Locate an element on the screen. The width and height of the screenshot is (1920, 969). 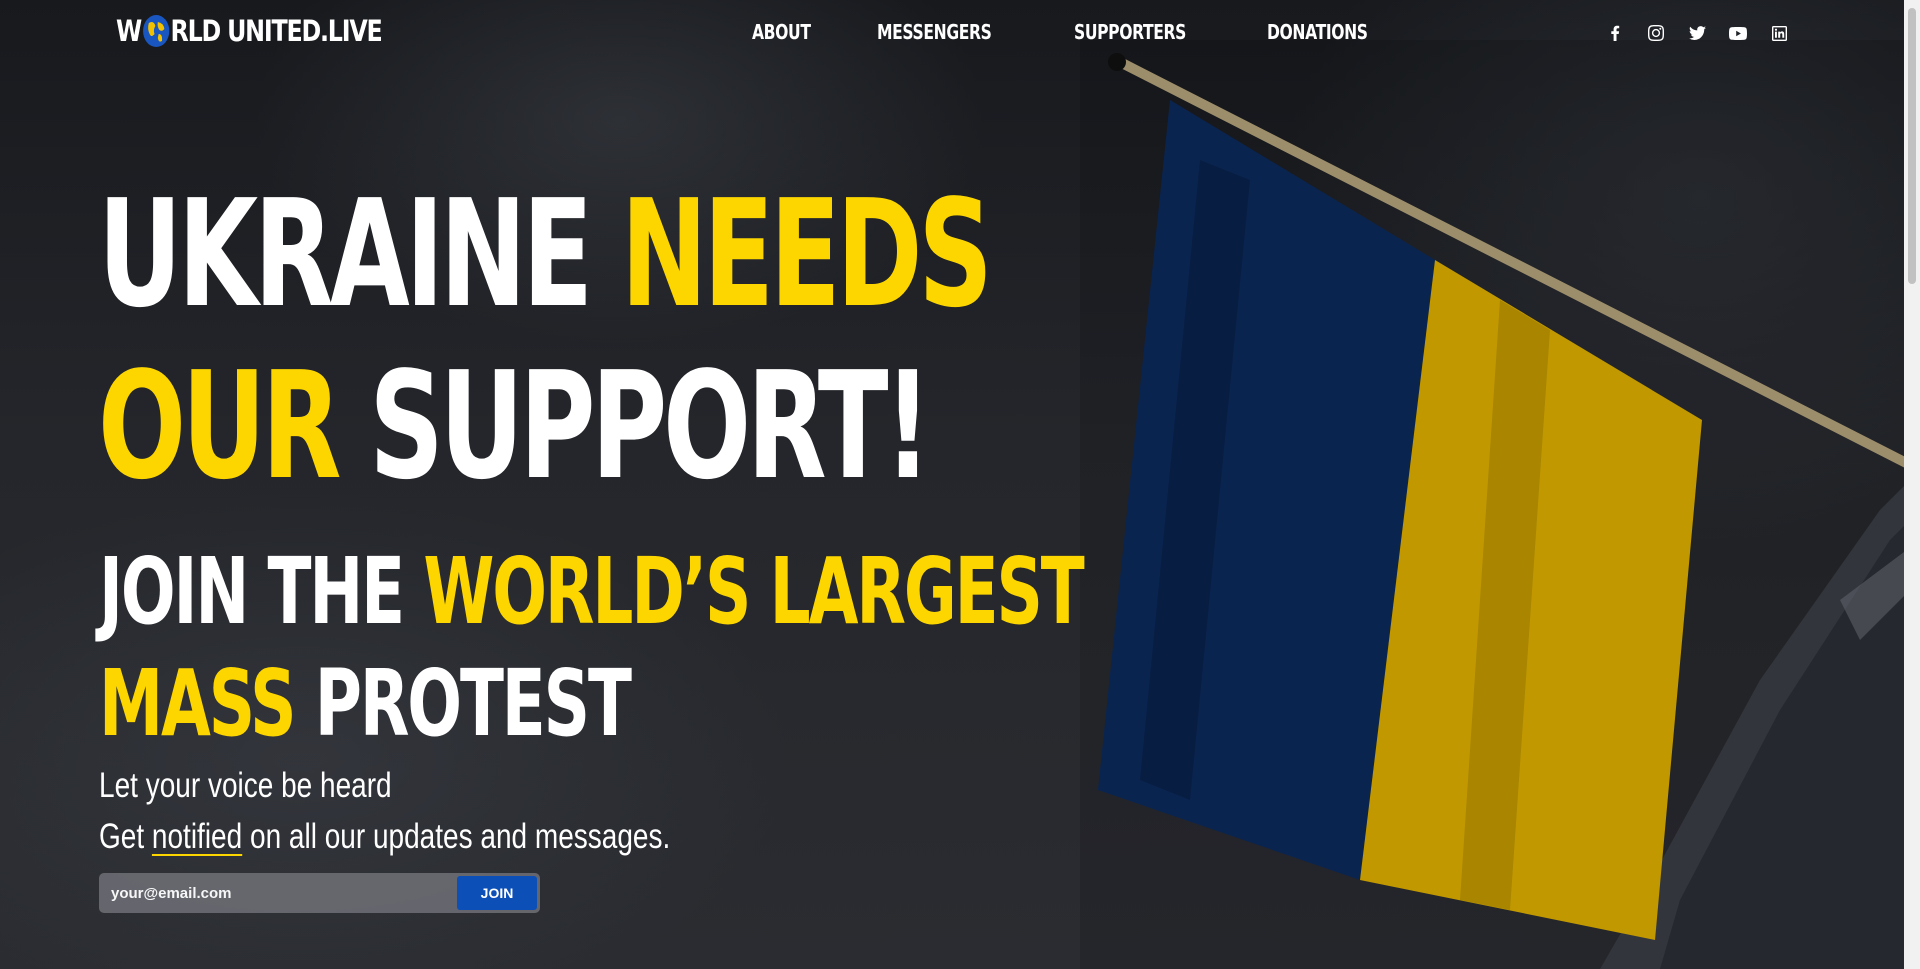
email-input is located at coordinates (278, 893).